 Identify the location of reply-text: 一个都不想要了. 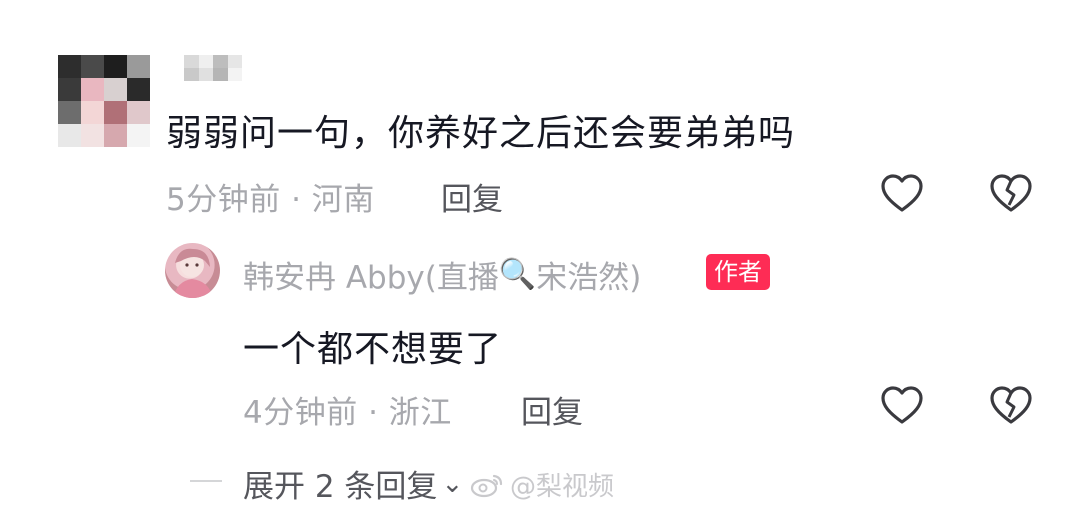
(373, 349).